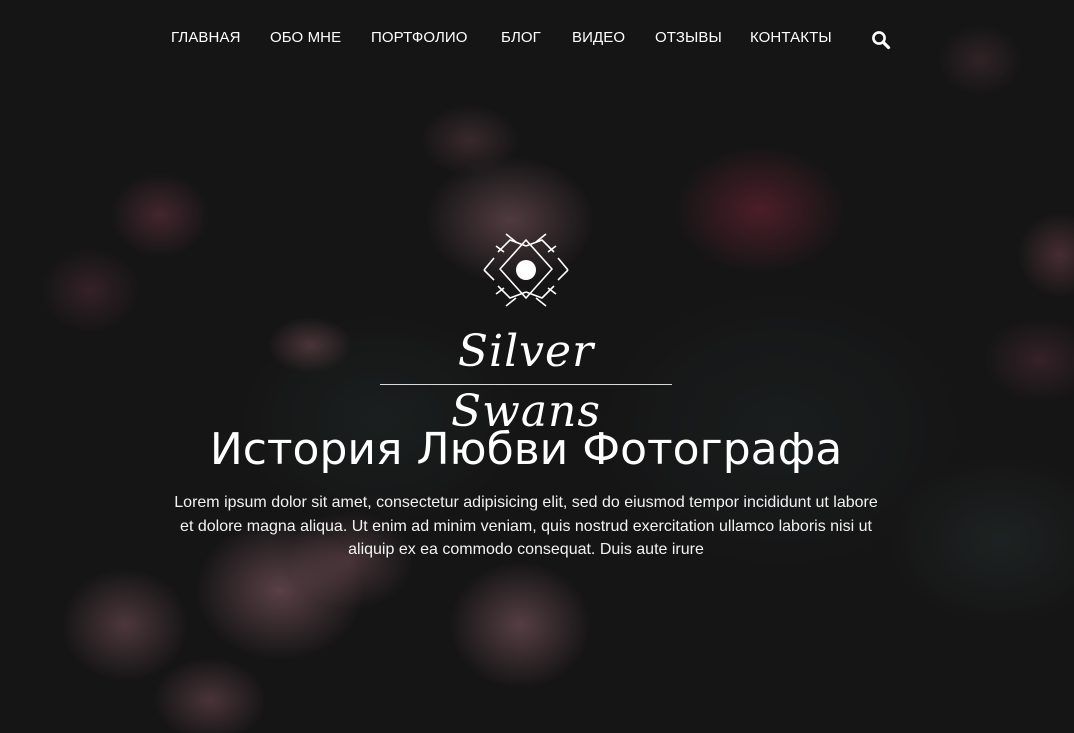 The height and width of the screenshot is (733, 1074). Describe the element at coordinates (598, 37) in the screenshot. I see `nav-item-video: ВИДЕО` at that location.